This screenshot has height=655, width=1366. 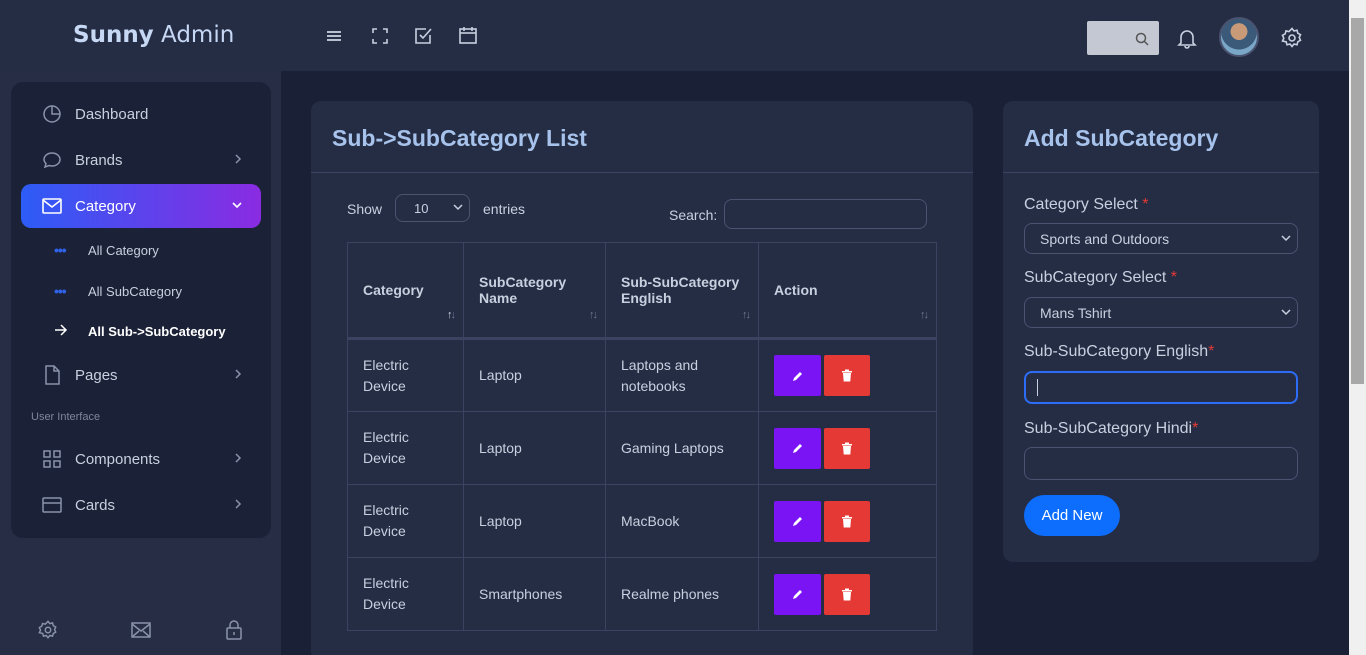 I want to click on scrollbar-thumb, so click(x=1357, y=201).